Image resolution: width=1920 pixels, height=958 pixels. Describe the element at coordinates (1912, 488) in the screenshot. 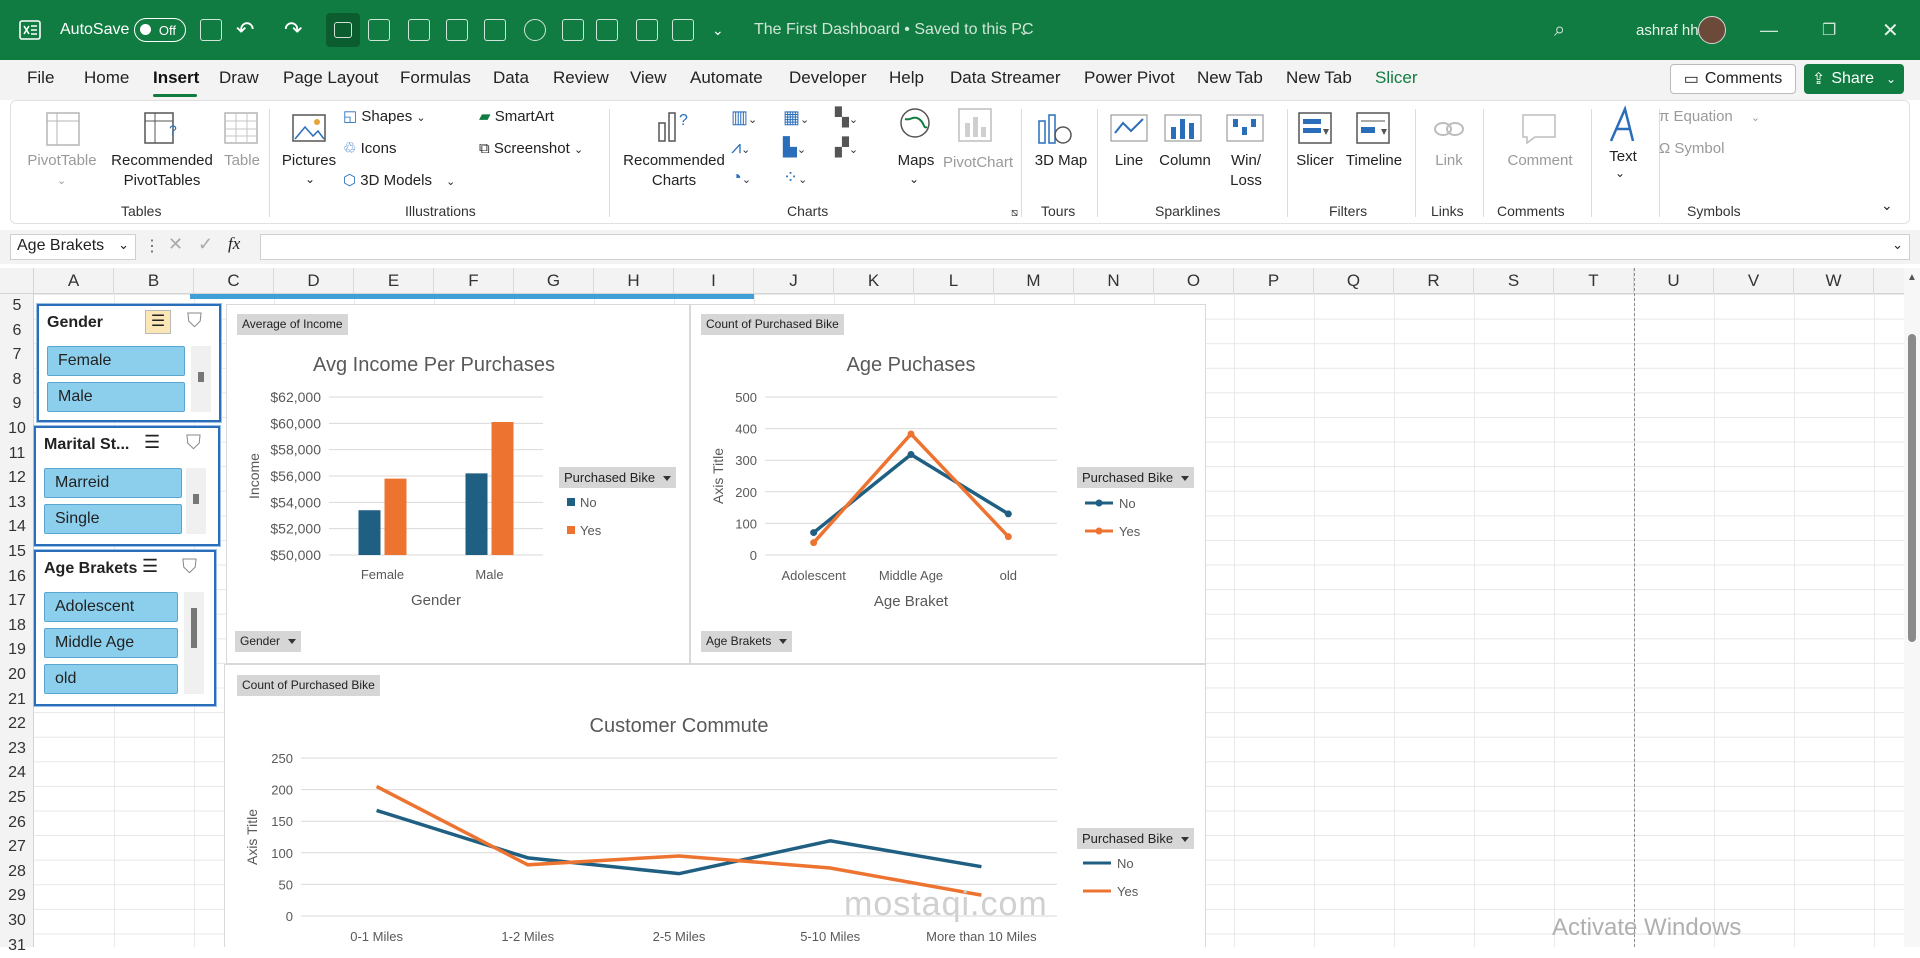

I see `vertical-scroll-thumb` at that location.